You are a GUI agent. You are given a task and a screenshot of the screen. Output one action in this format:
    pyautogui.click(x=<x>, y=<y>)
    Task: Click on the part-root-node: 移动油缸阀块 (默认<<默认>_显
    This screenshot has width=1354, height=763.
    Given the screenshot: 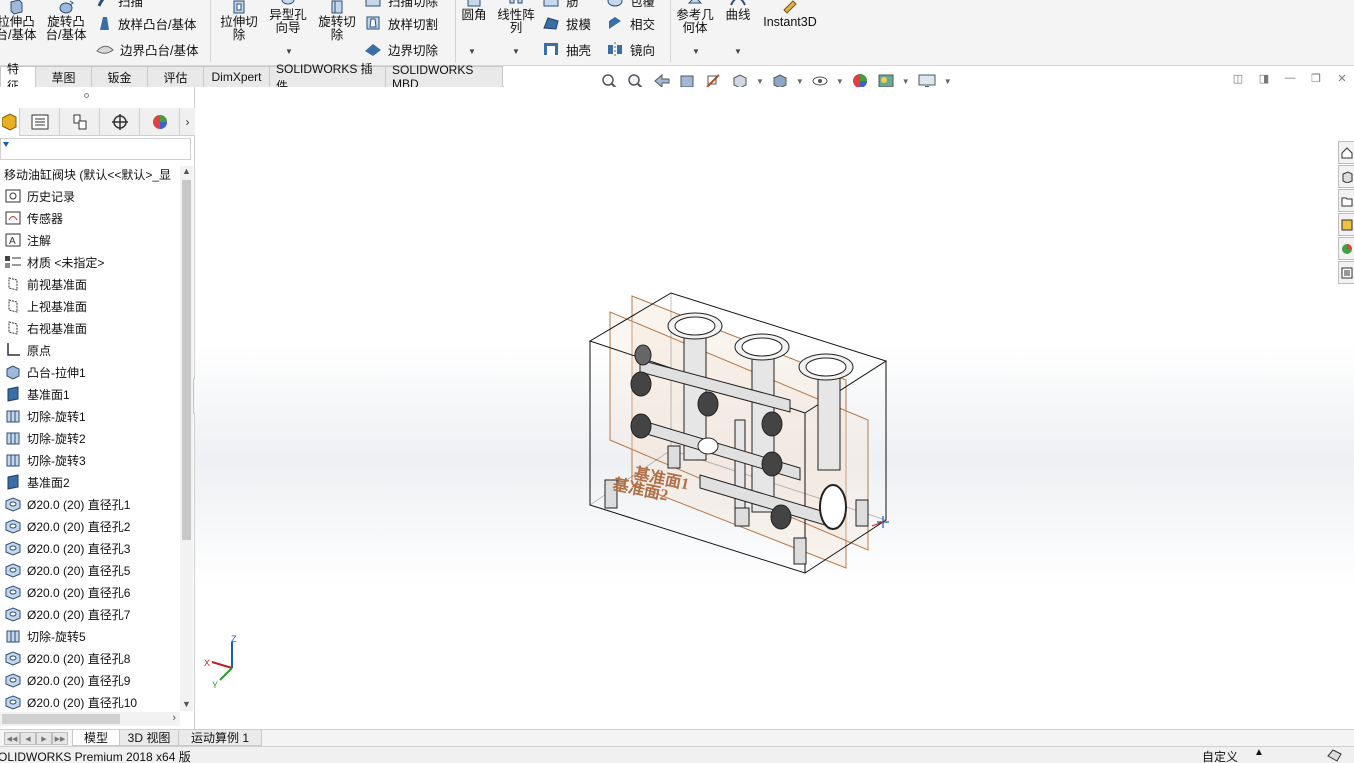 What is the action you would take?
    pyautogui.click(x=87, y=174)
    